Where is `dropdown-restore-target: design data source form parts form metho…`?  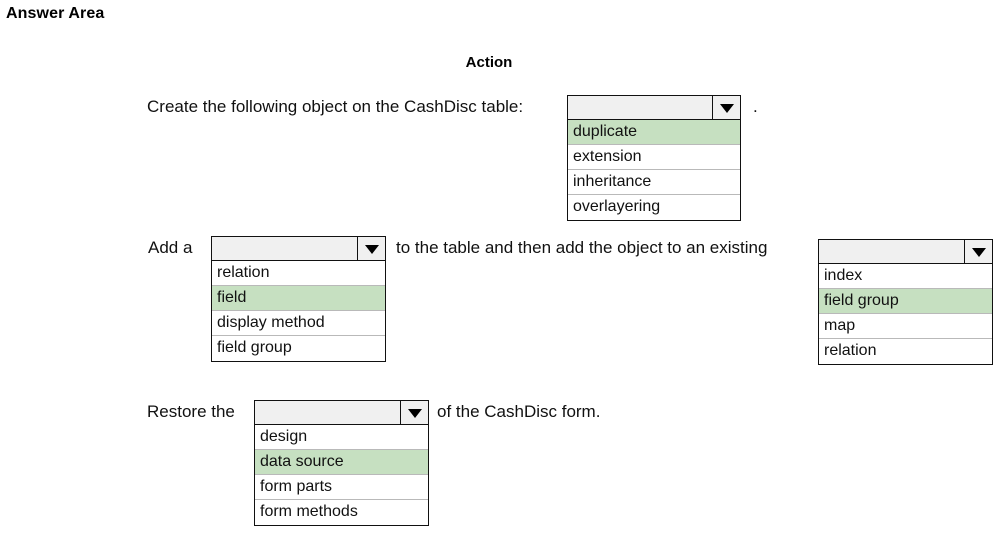
dropdown-restore-target: design data source form parts form metho… is located at coordinates (341, 463).